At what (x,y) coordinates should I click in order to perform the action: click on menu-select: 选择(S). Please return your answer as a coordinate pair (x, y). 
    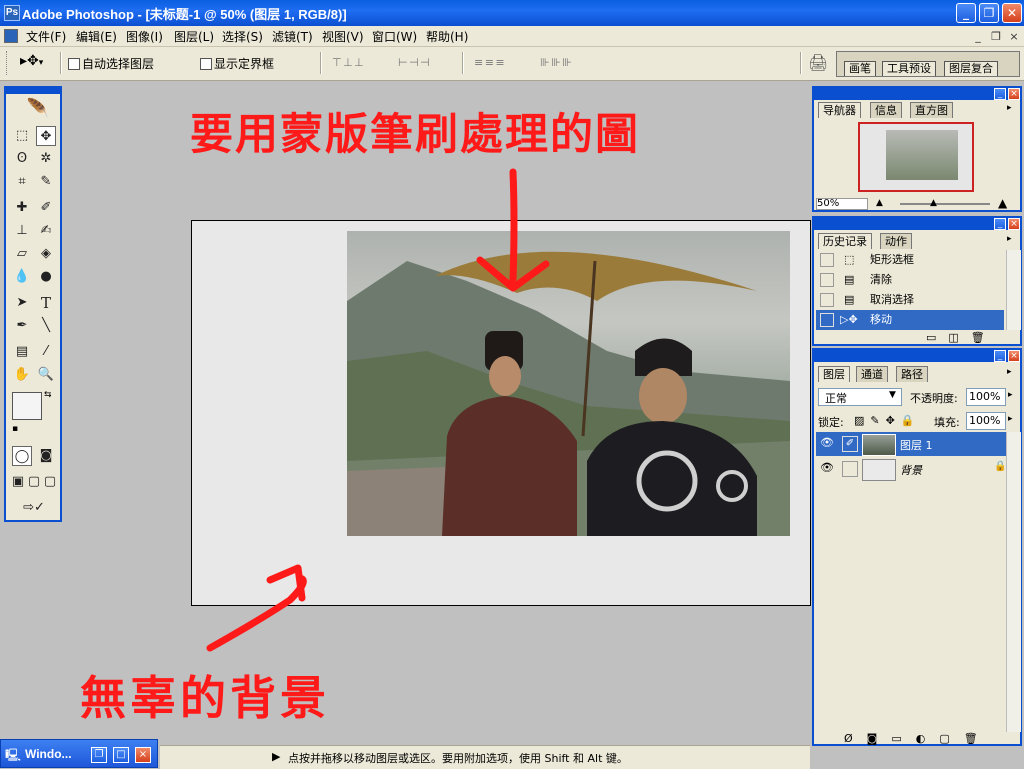
    Looking at the image, I should click on (242, 36).